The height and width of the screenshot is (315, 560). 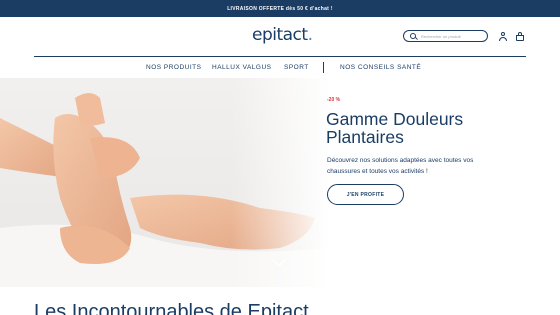 What do you see at coordinates (503, 39) in the screenshot?
I see `account-icon-body` at bounding box center [503, 39].